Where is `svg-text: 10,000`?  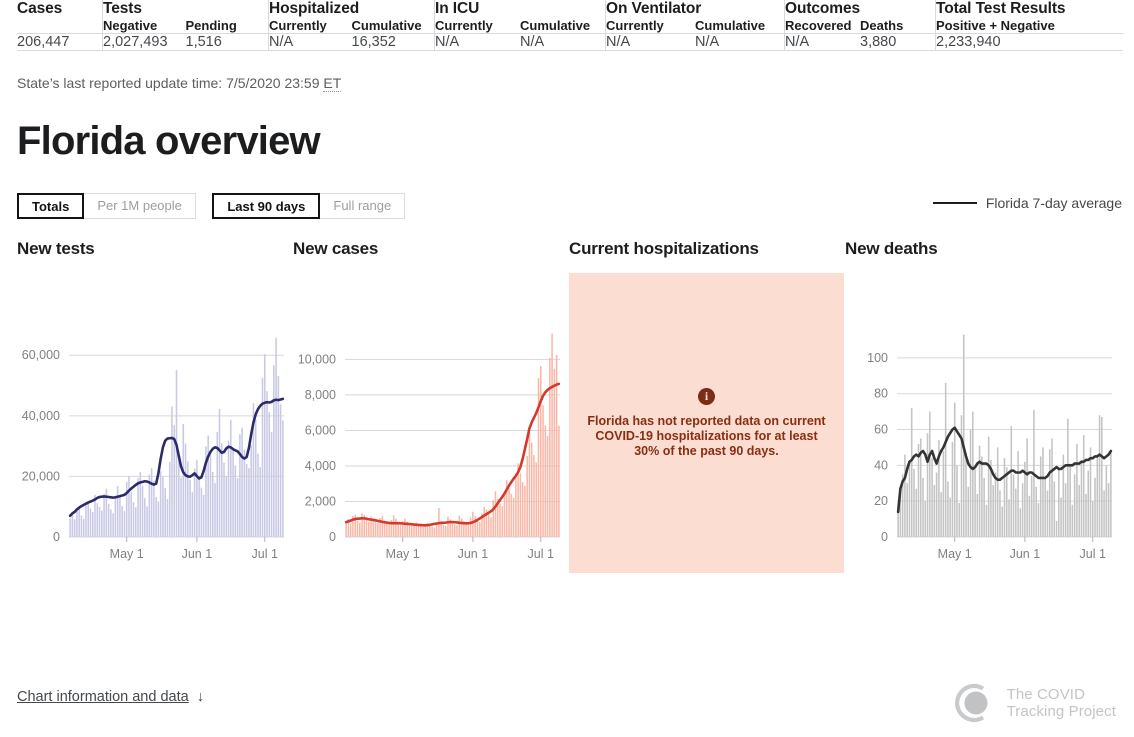
svg-text: 10,000 is located at coordinates (317, 359).